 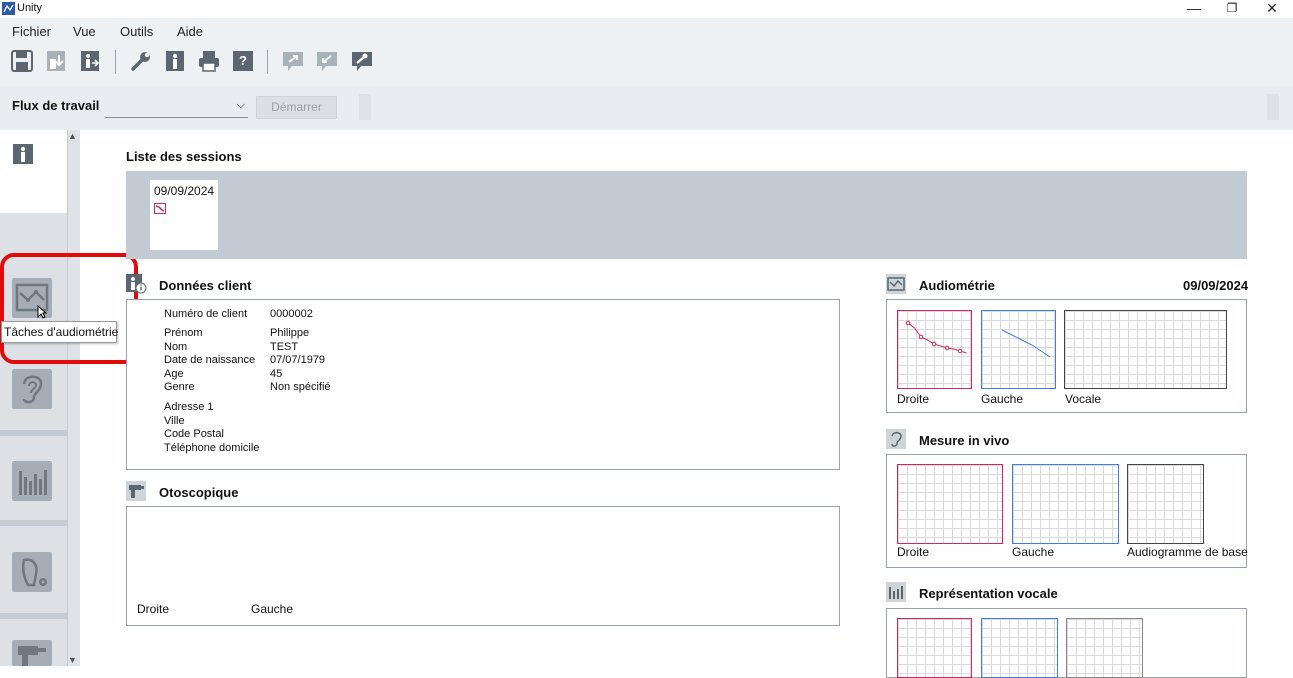 I want to click on tools-icon, so click(x=362, y=61).